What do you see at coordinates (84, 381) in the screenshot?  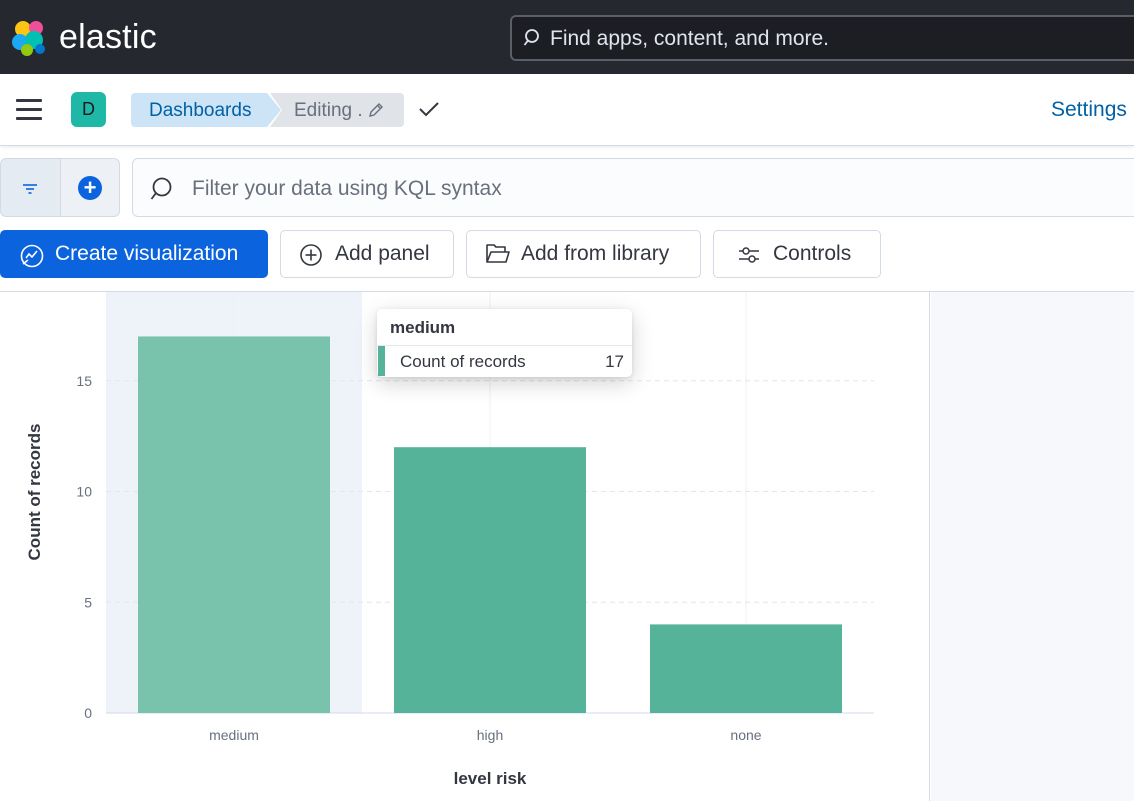 I see `y-tick-label: 15` at bounding box center [84, 381].